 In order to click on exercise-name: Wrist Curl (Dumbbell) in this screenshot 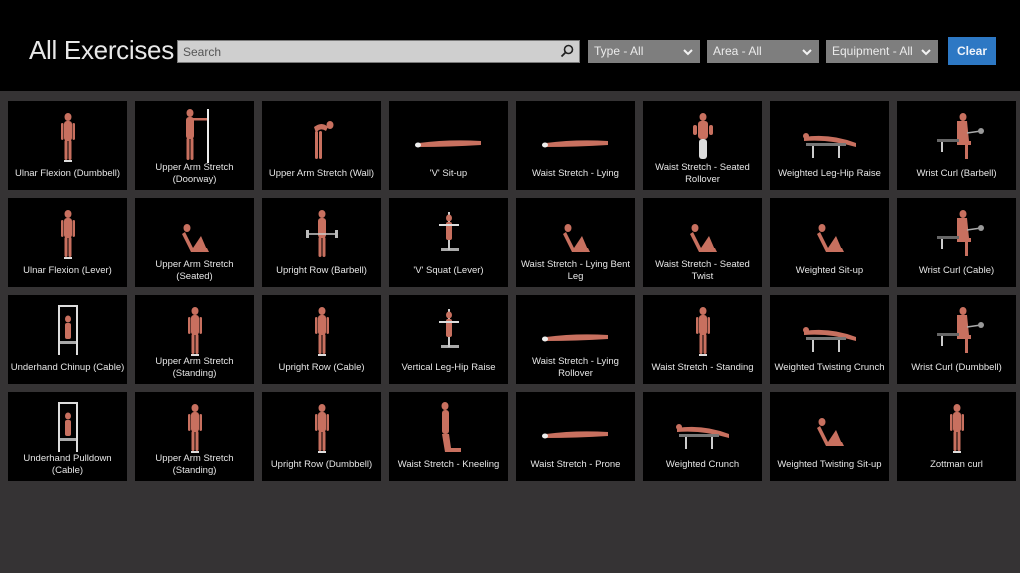, I will do `click(956, 367)`.